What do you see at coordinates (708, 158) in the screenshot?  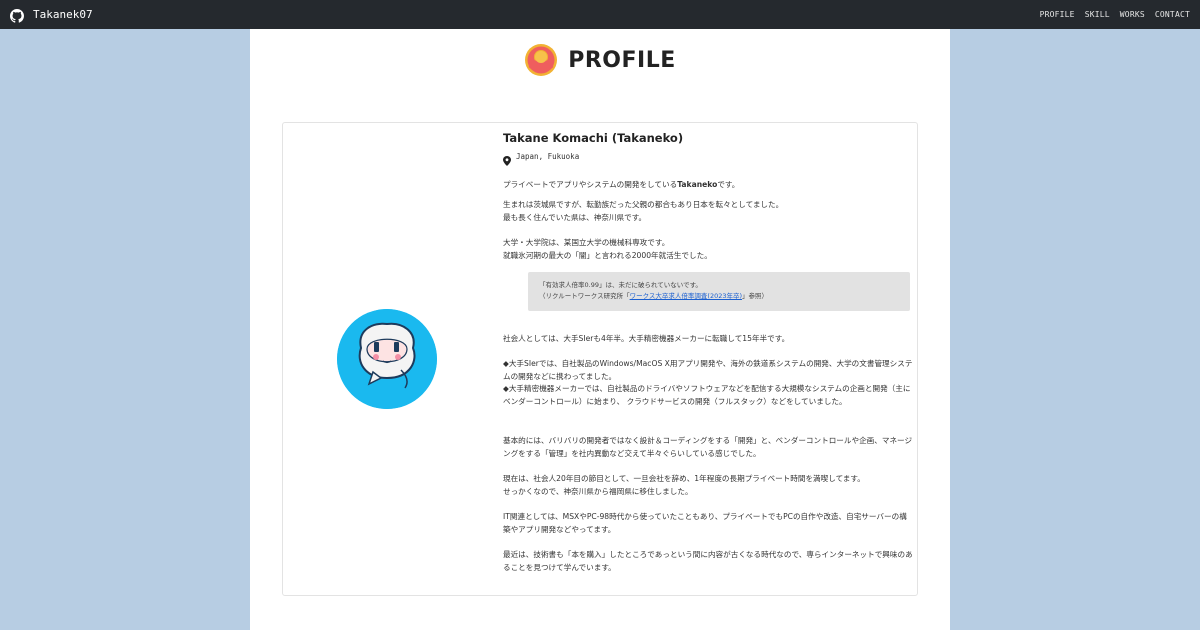 I see `location: Japan, Fukuoka` at bounding box center [708, 158].